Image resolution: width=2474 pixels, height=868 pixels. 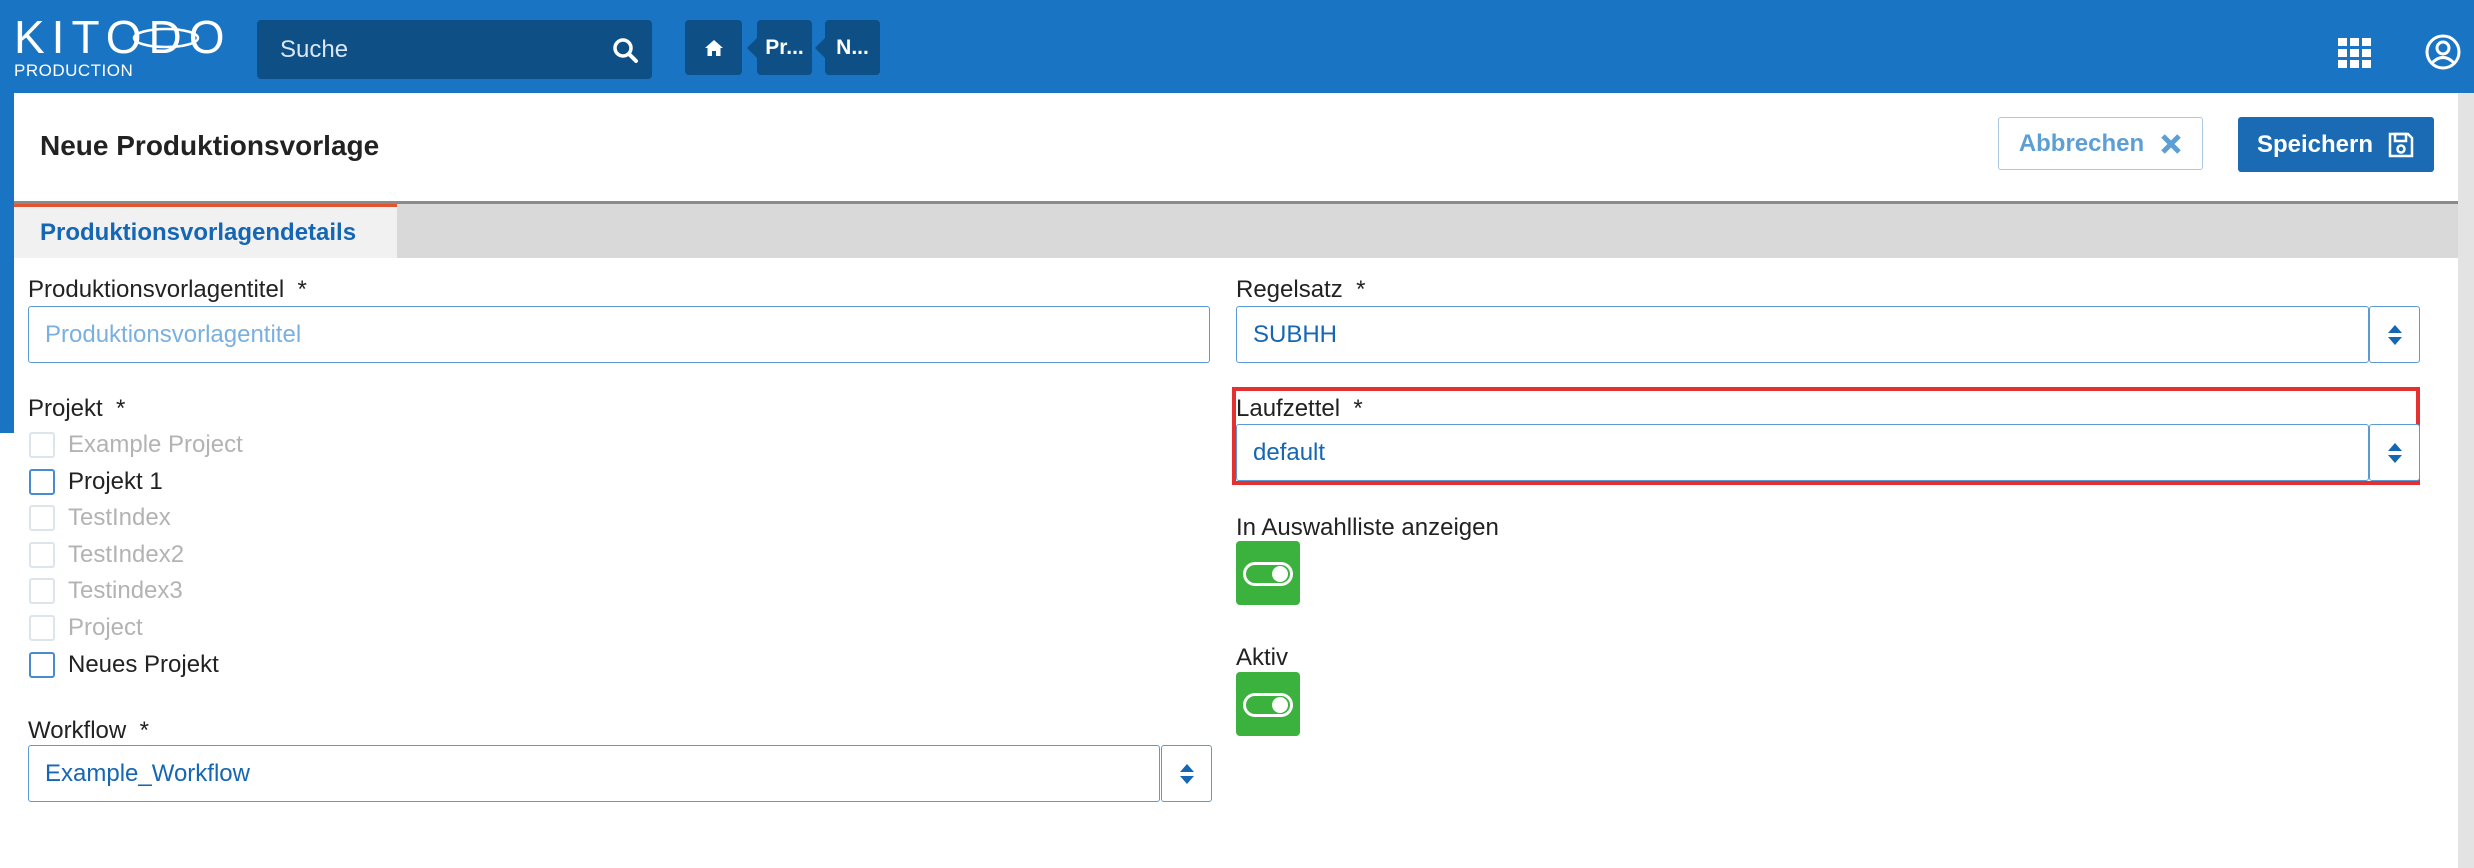 I want to click on project-checkbox-testindex: TestIndex, so click(x=100, y=518).